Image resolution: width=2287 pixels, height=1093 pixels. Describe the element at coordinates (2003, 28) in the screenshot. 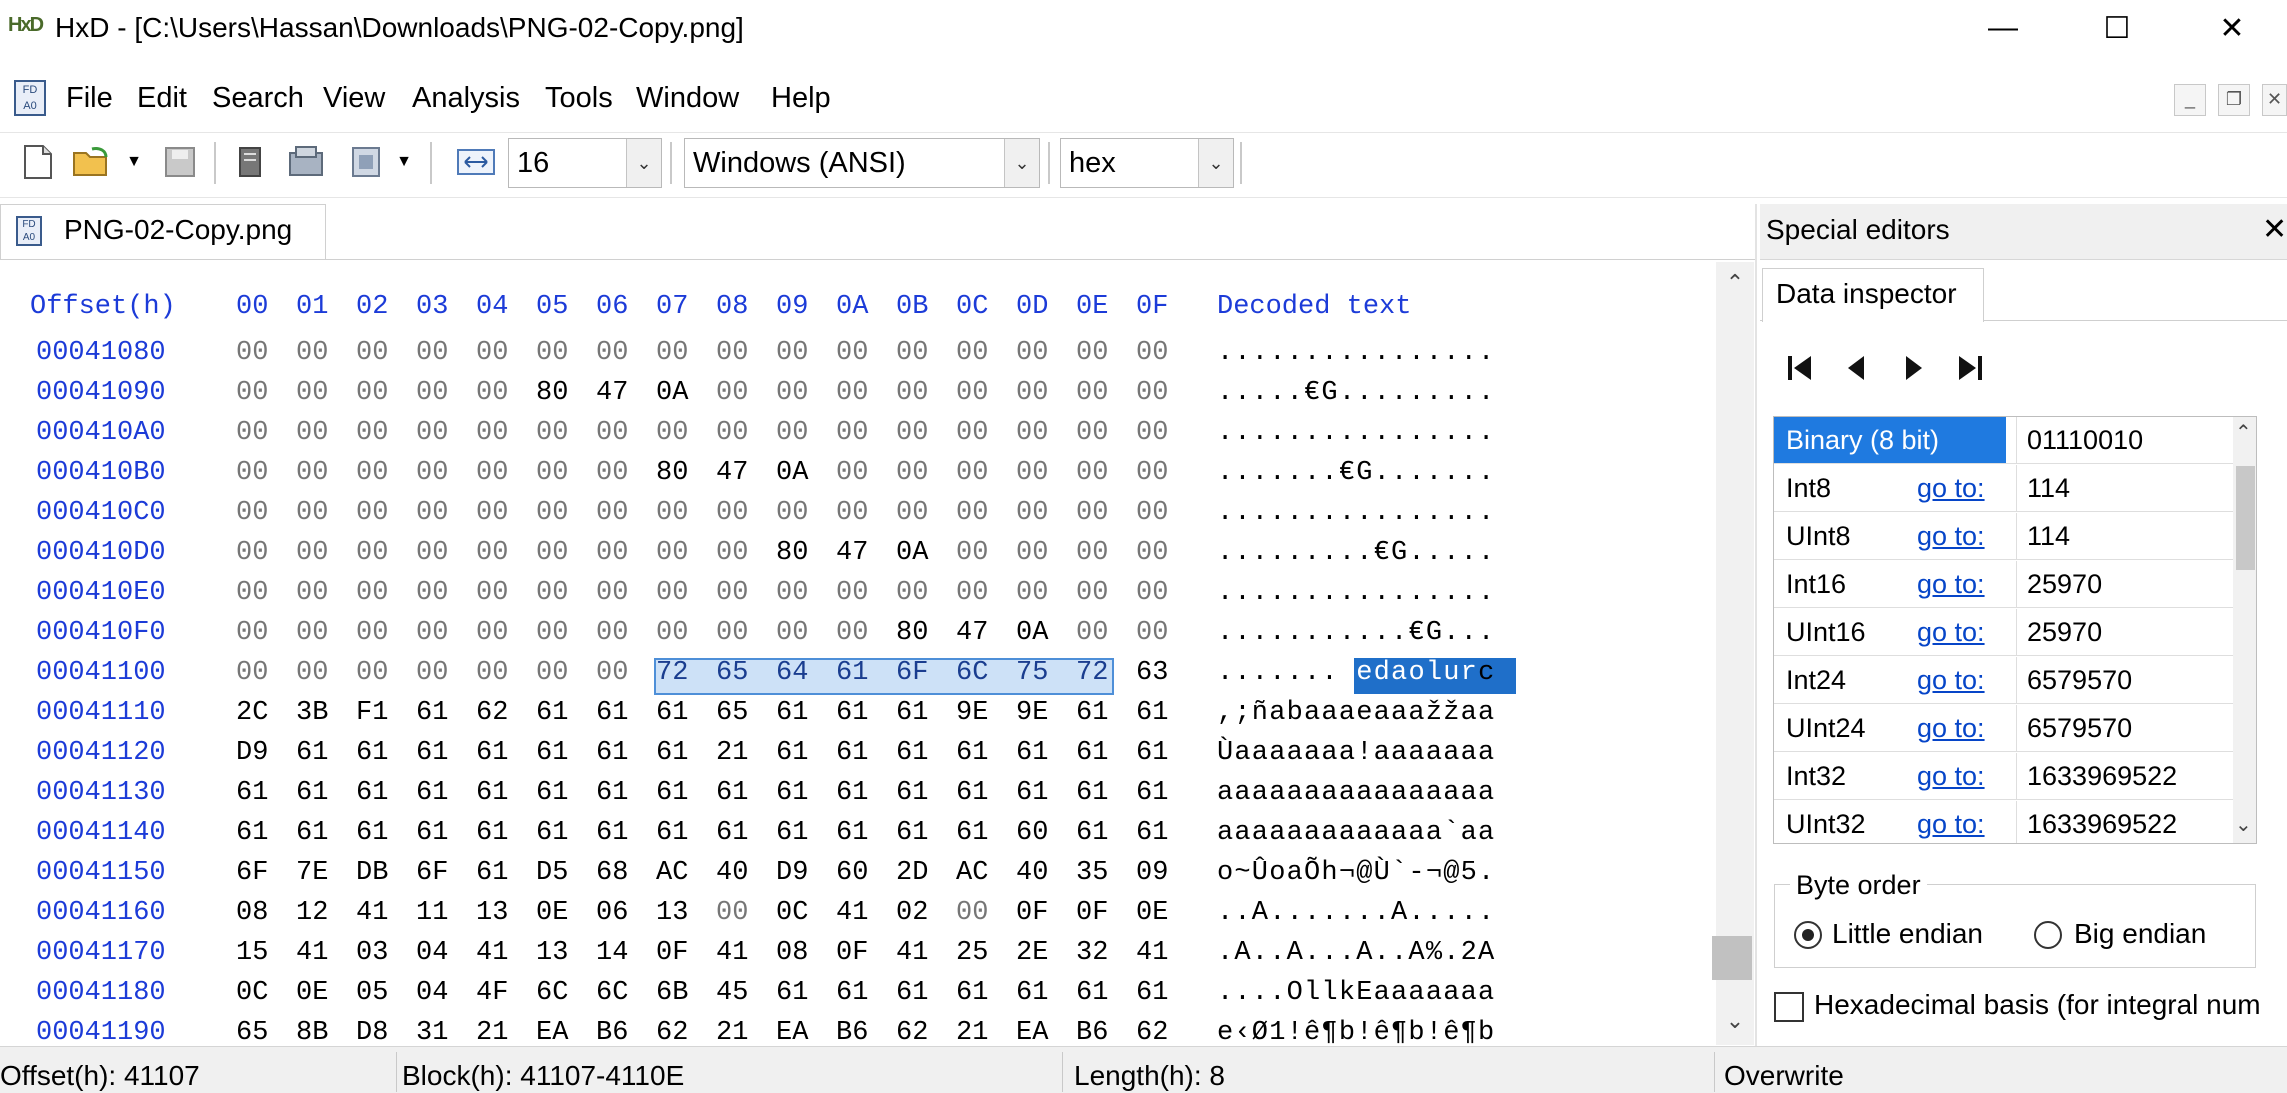

I see `minimize-button: —` at that location.